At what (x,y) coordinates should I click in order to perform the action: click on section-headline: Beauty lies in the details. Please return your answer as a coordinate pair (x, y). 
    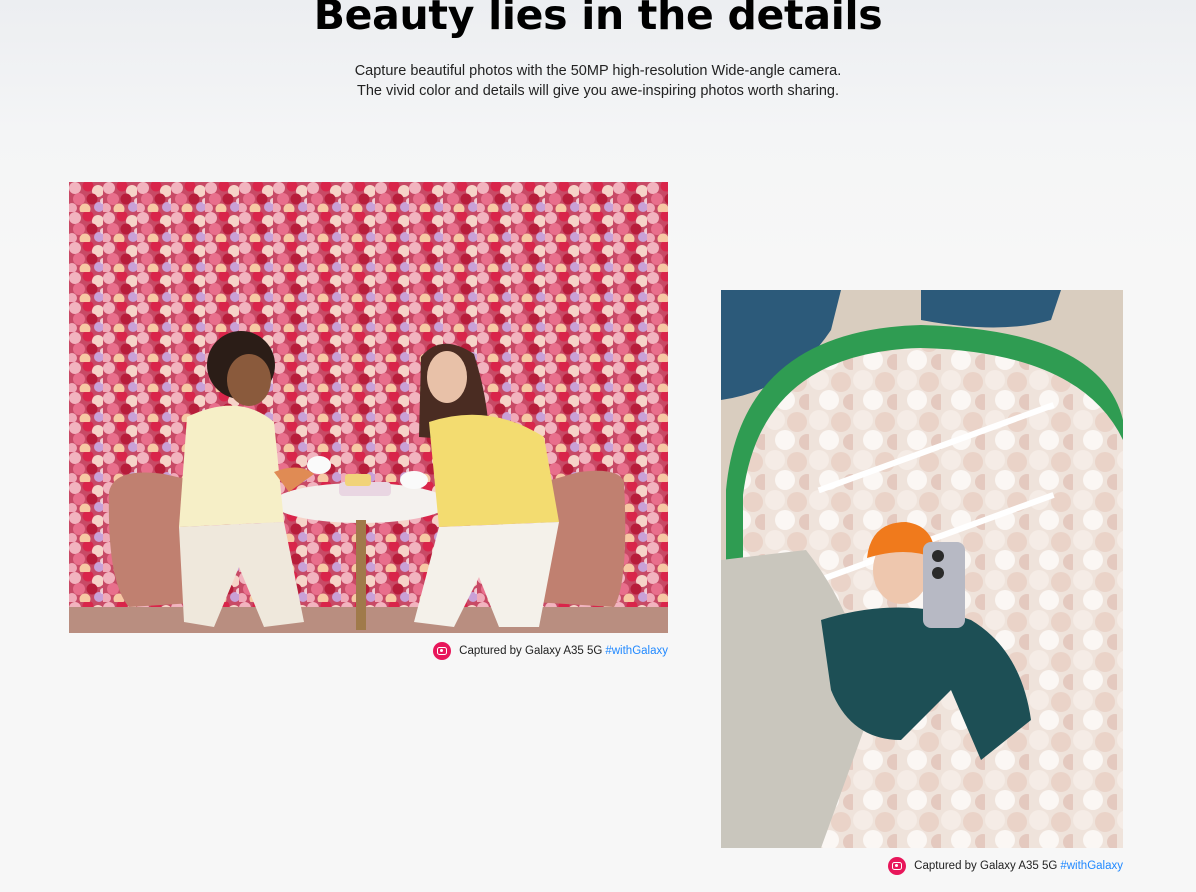
    Looking at the image, I should click on (598, 19).